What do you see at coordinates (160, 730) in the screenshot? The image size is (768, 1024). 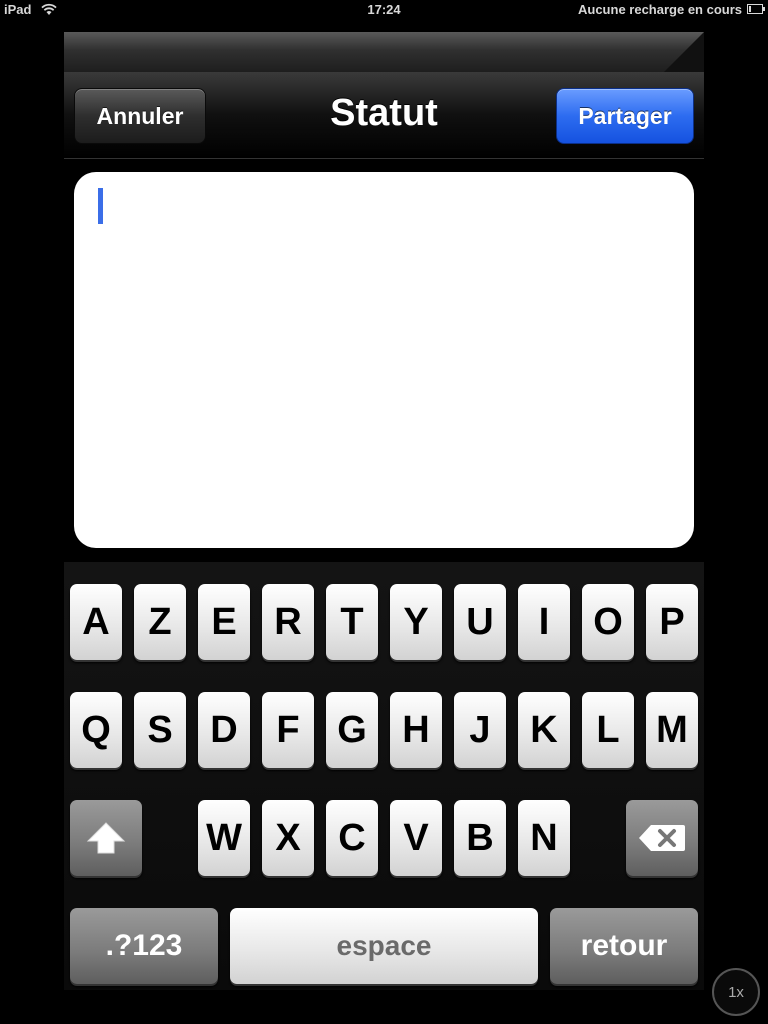 I see `key-s: S` at bounding box center [160, 730].